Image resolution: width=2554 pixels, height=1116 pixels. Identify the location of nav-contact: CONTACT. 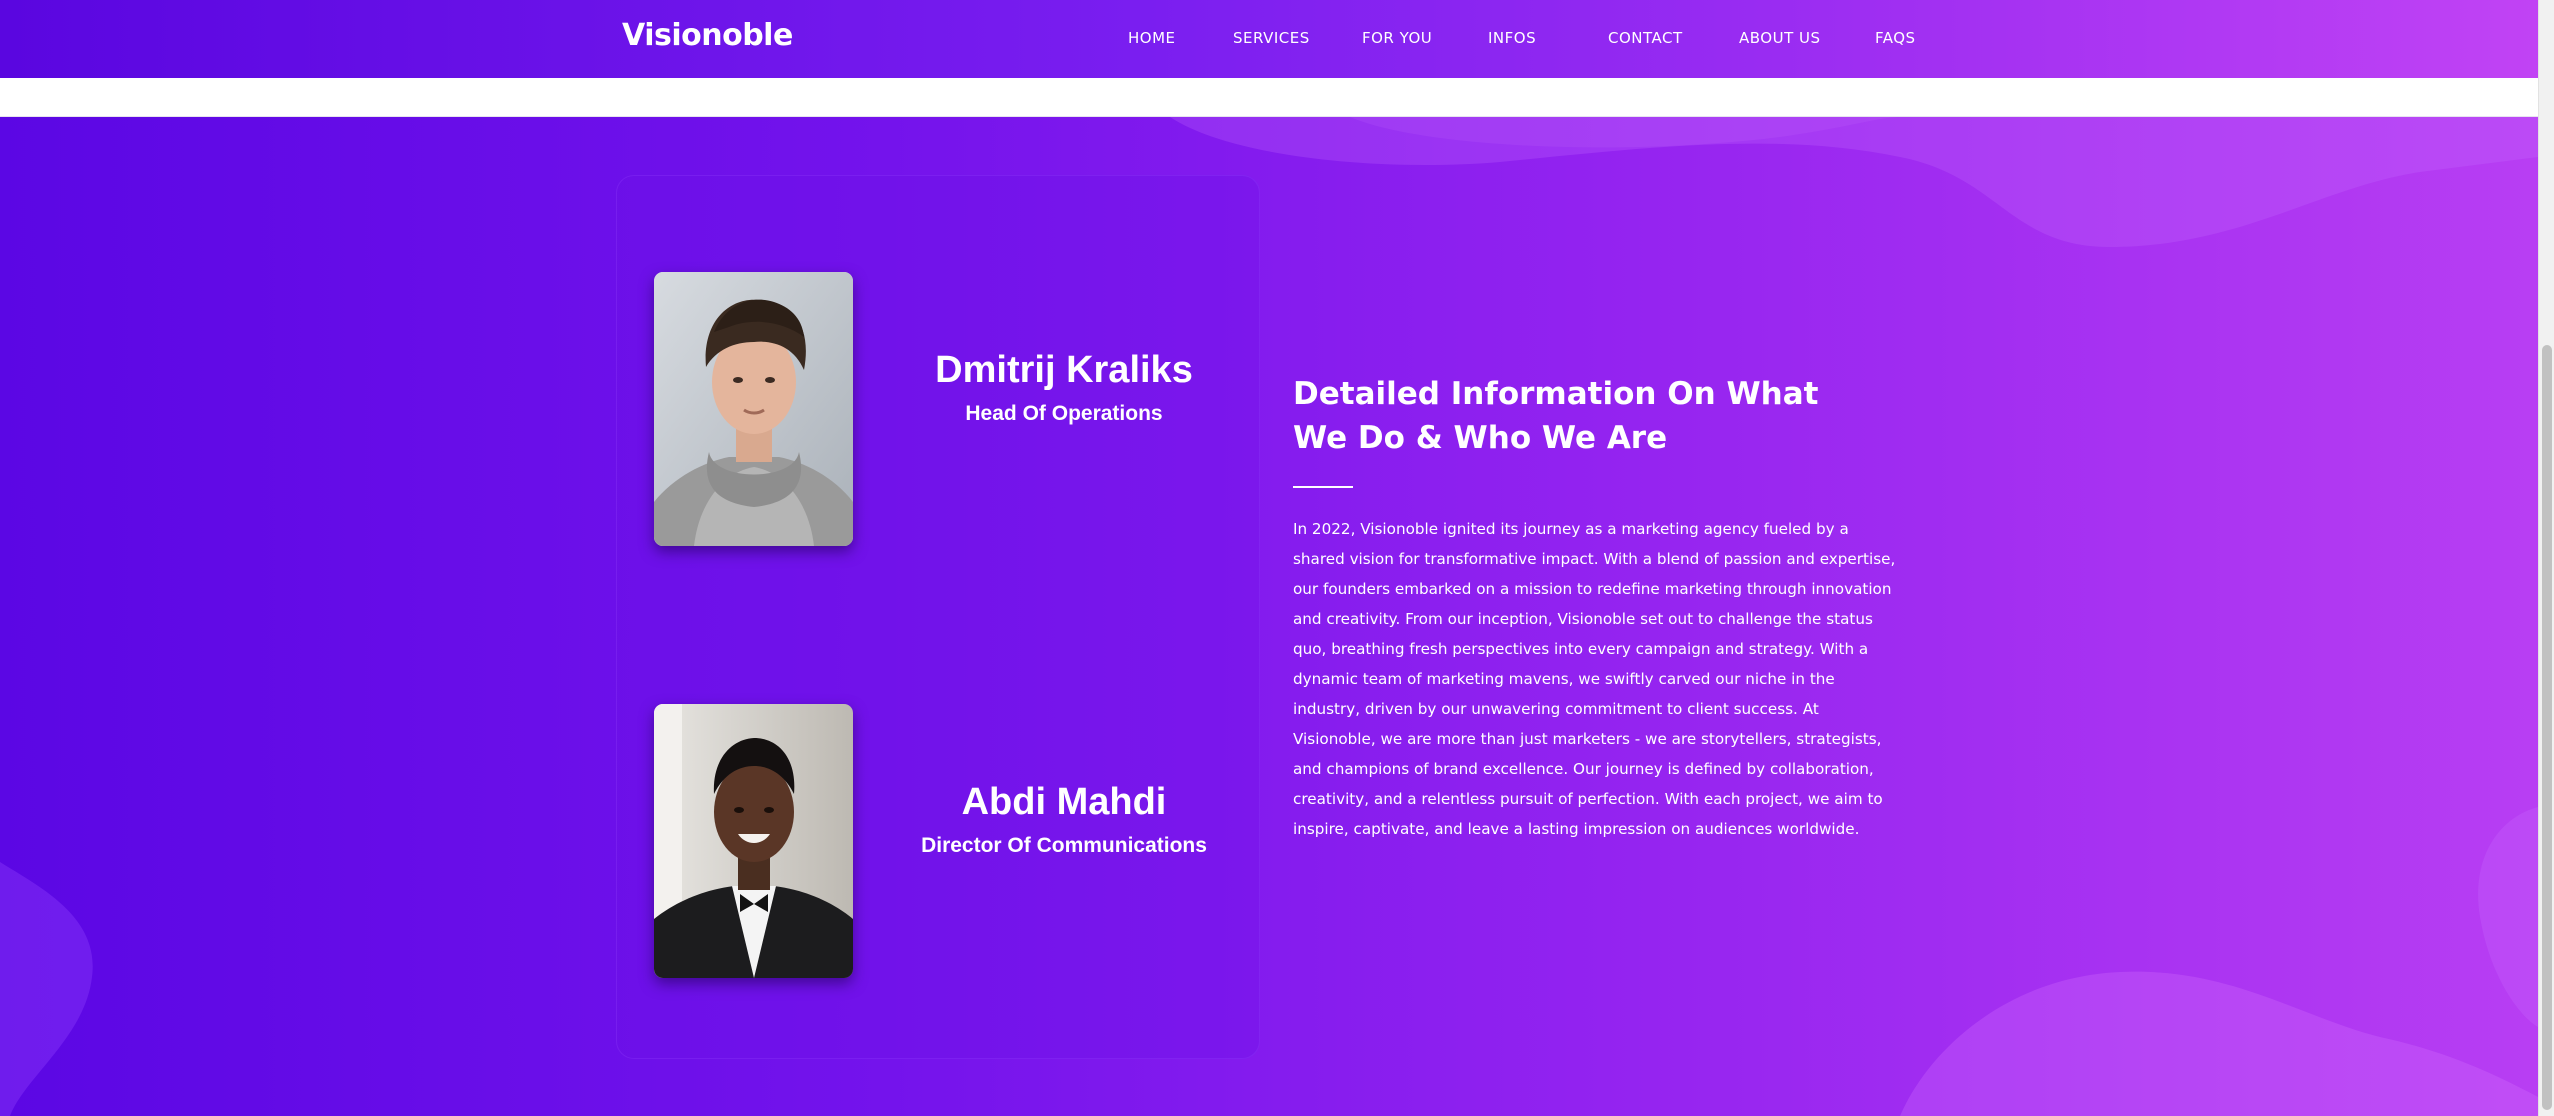
(1645, 38).